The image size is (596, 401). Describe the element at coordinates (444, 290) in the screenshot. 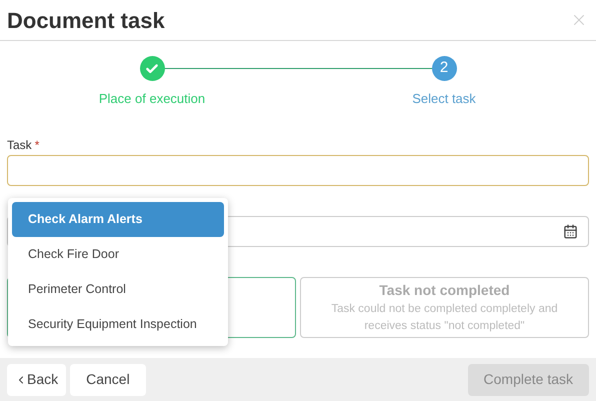

I see `card-title: Task not completed` at that location.